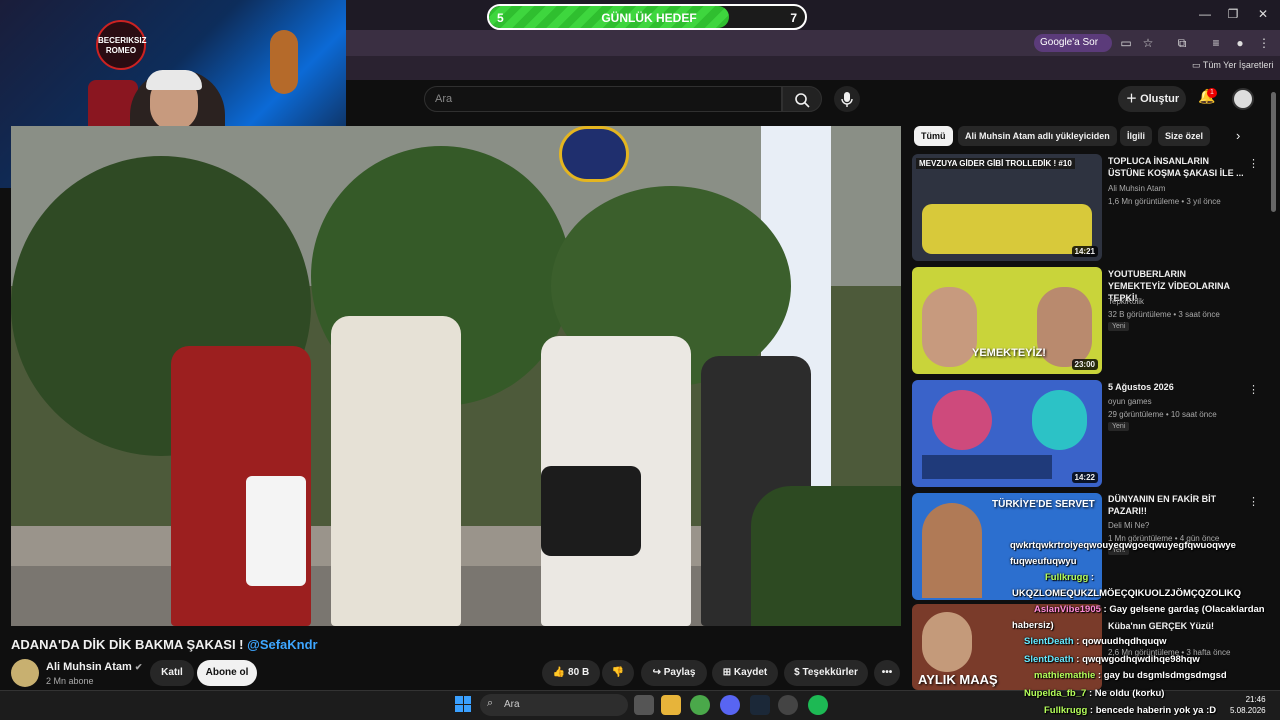 The image size is (1280, 720). I want to click on more-actions-button: •••, so click(887, 673).